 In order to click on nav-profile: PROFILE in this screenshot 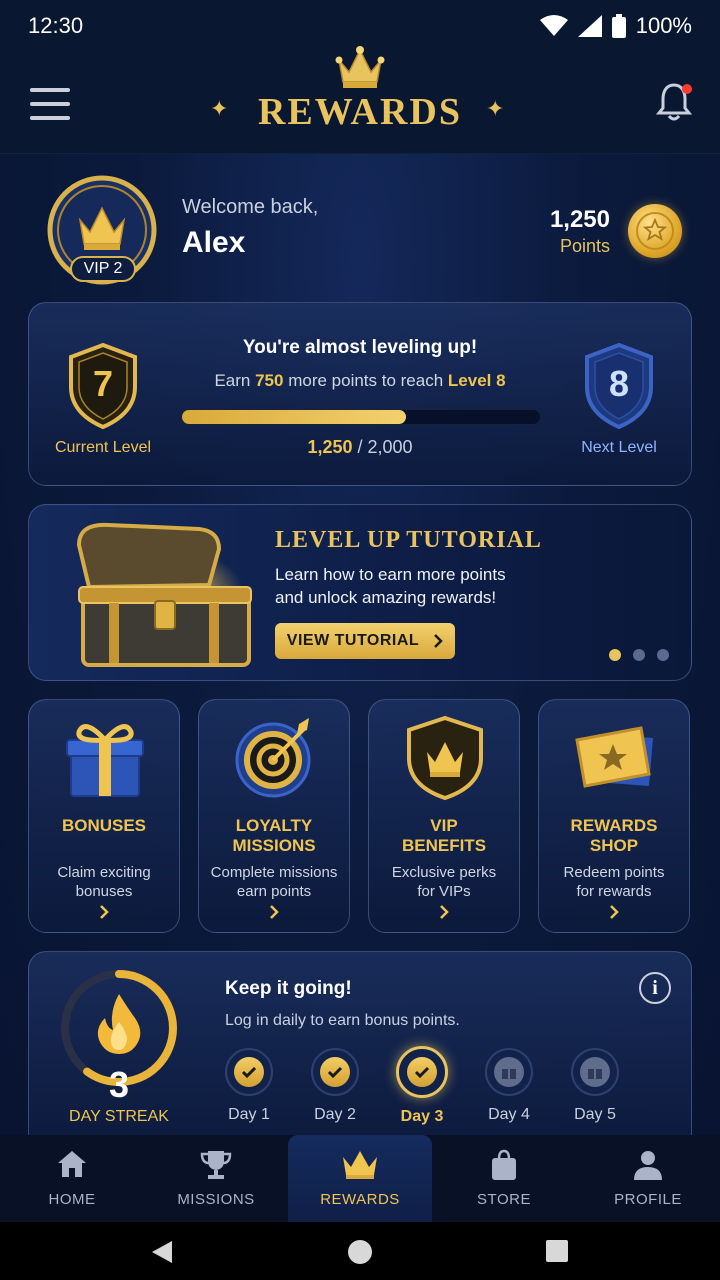, I will do `click(648, 1178)`.